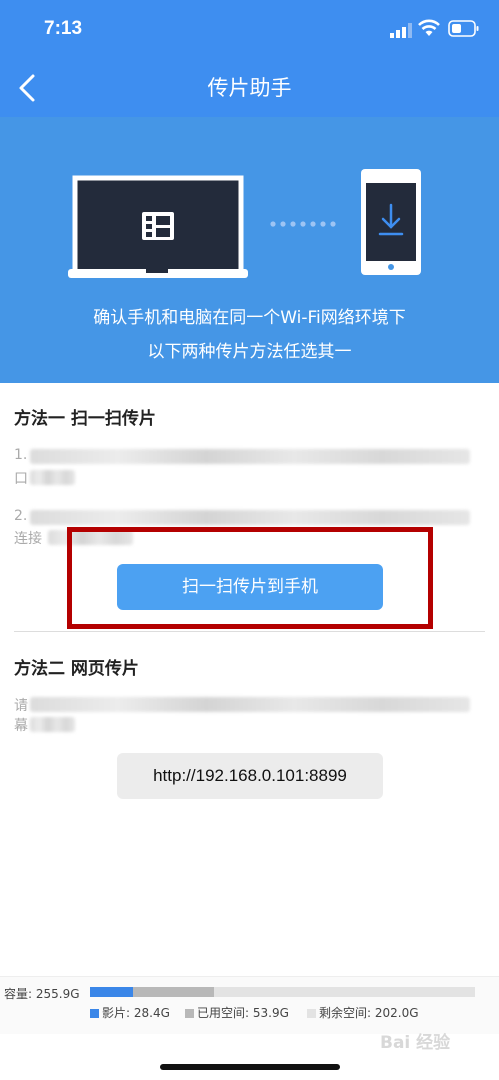  What do you see at coordinates (21, 726) in the screenshot?
I see `method2-text-line2: 幕` at bounding box center [21, 726].